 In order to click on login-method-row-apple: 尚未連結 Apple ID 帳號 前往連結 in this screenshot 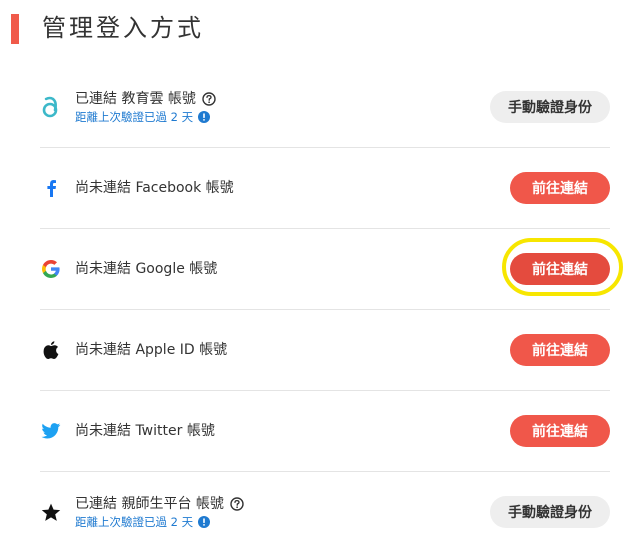, I will do `click(325, 350)`.